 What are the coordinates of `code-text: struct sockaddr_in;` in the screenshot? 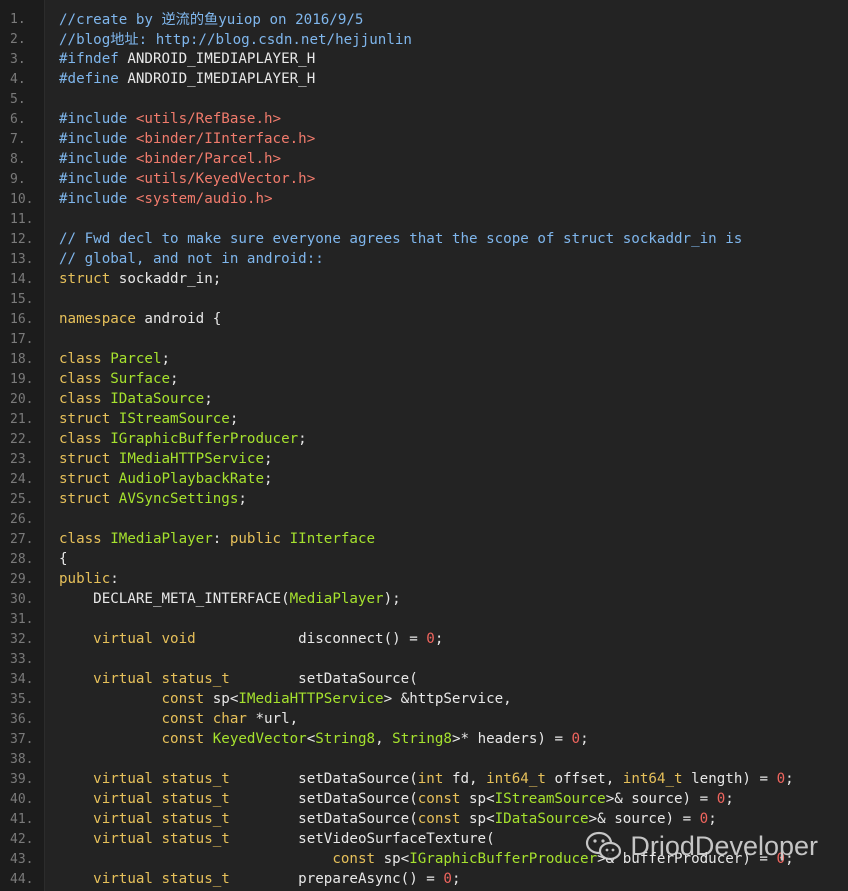 It's located at (130, 279).